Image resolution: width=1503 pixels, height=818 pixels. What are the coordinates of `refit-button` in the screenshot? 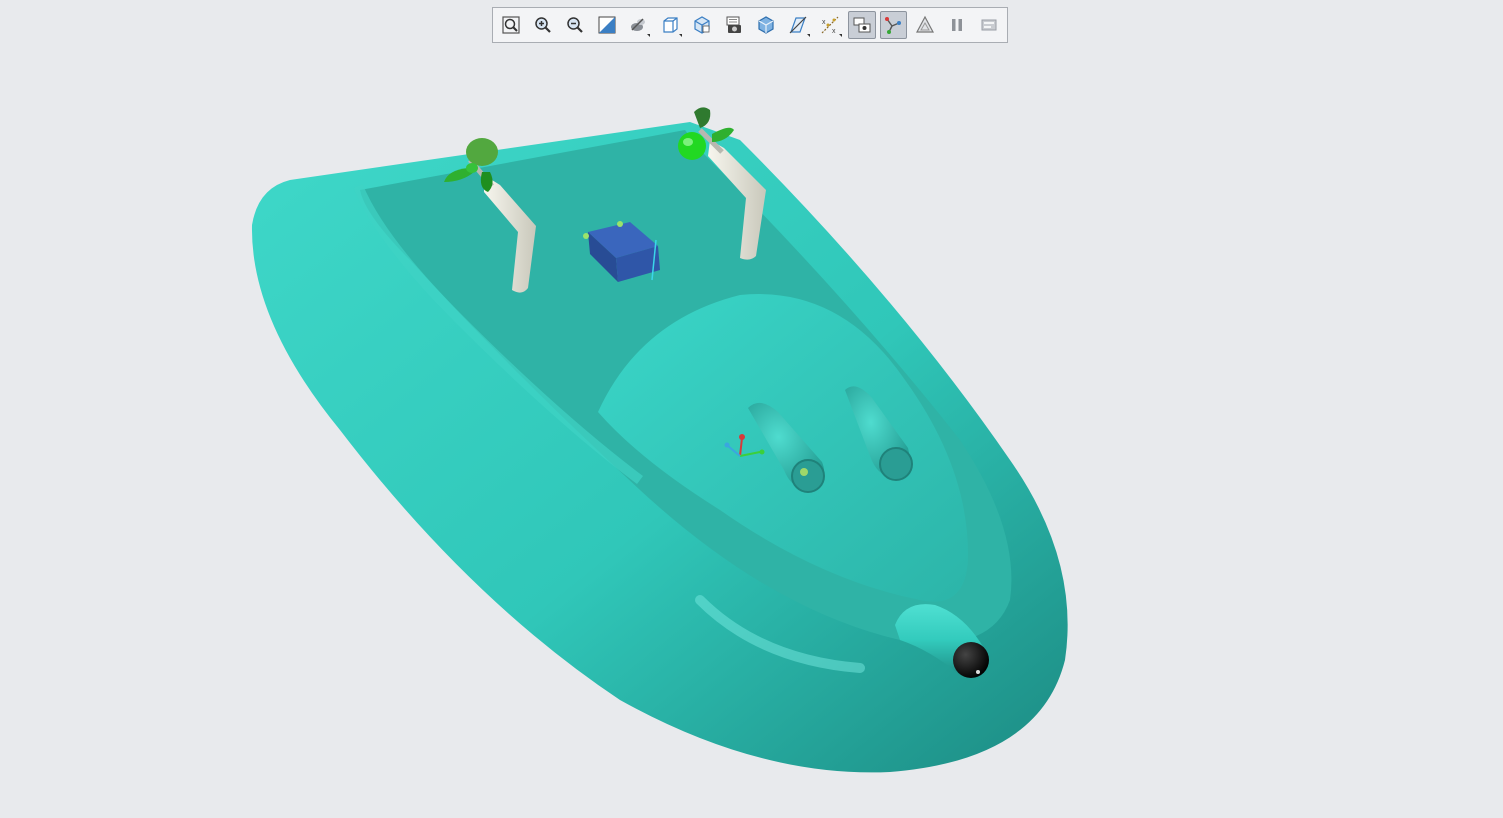 It's located at (511, 25).